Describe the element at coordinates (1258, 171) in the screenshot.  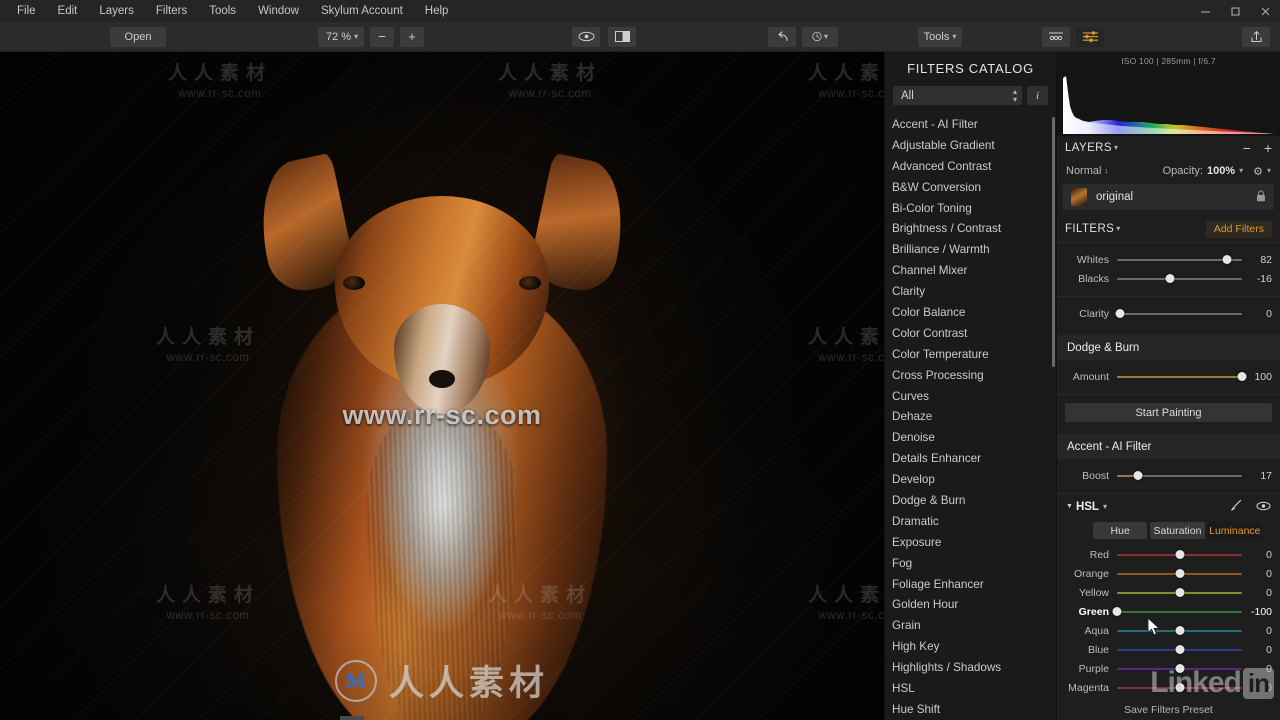
I see `gear-icon: ⚙` at that location.